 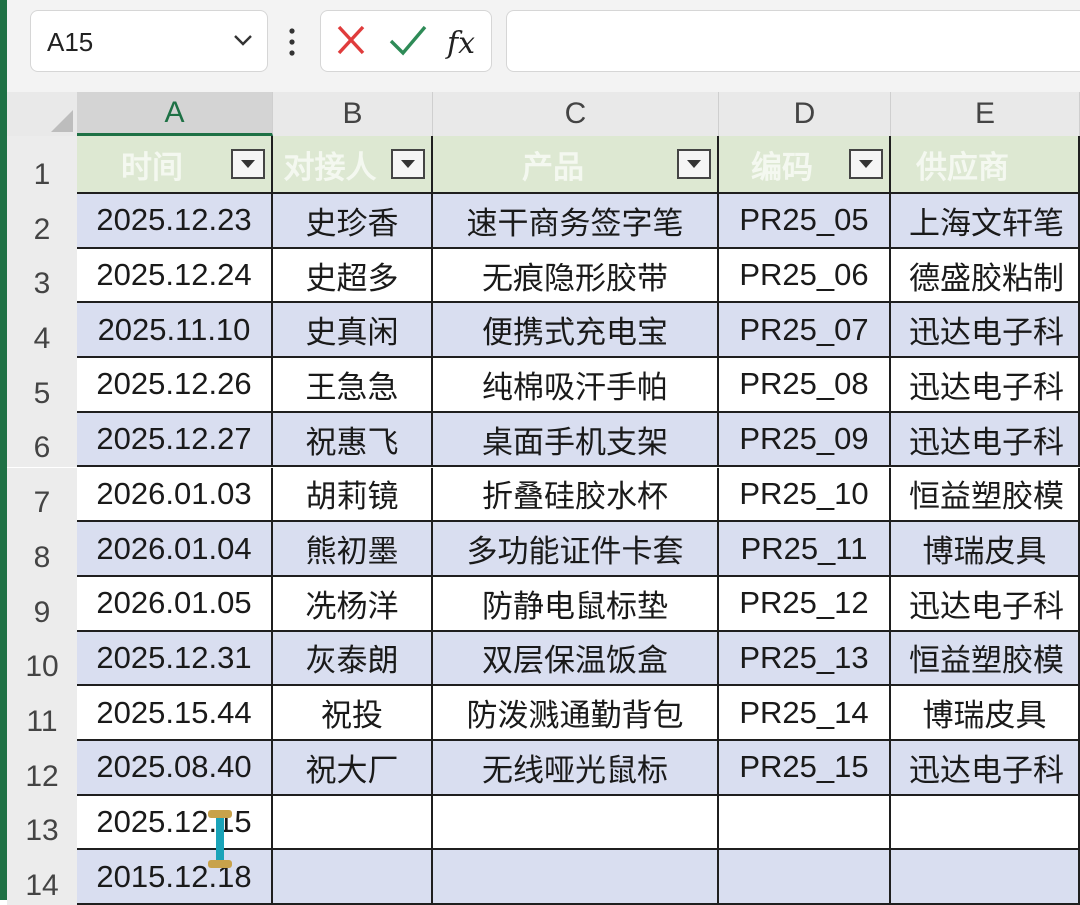 I want to click on cell-e8: 博瑞皮具, so click(x=985, y=549).